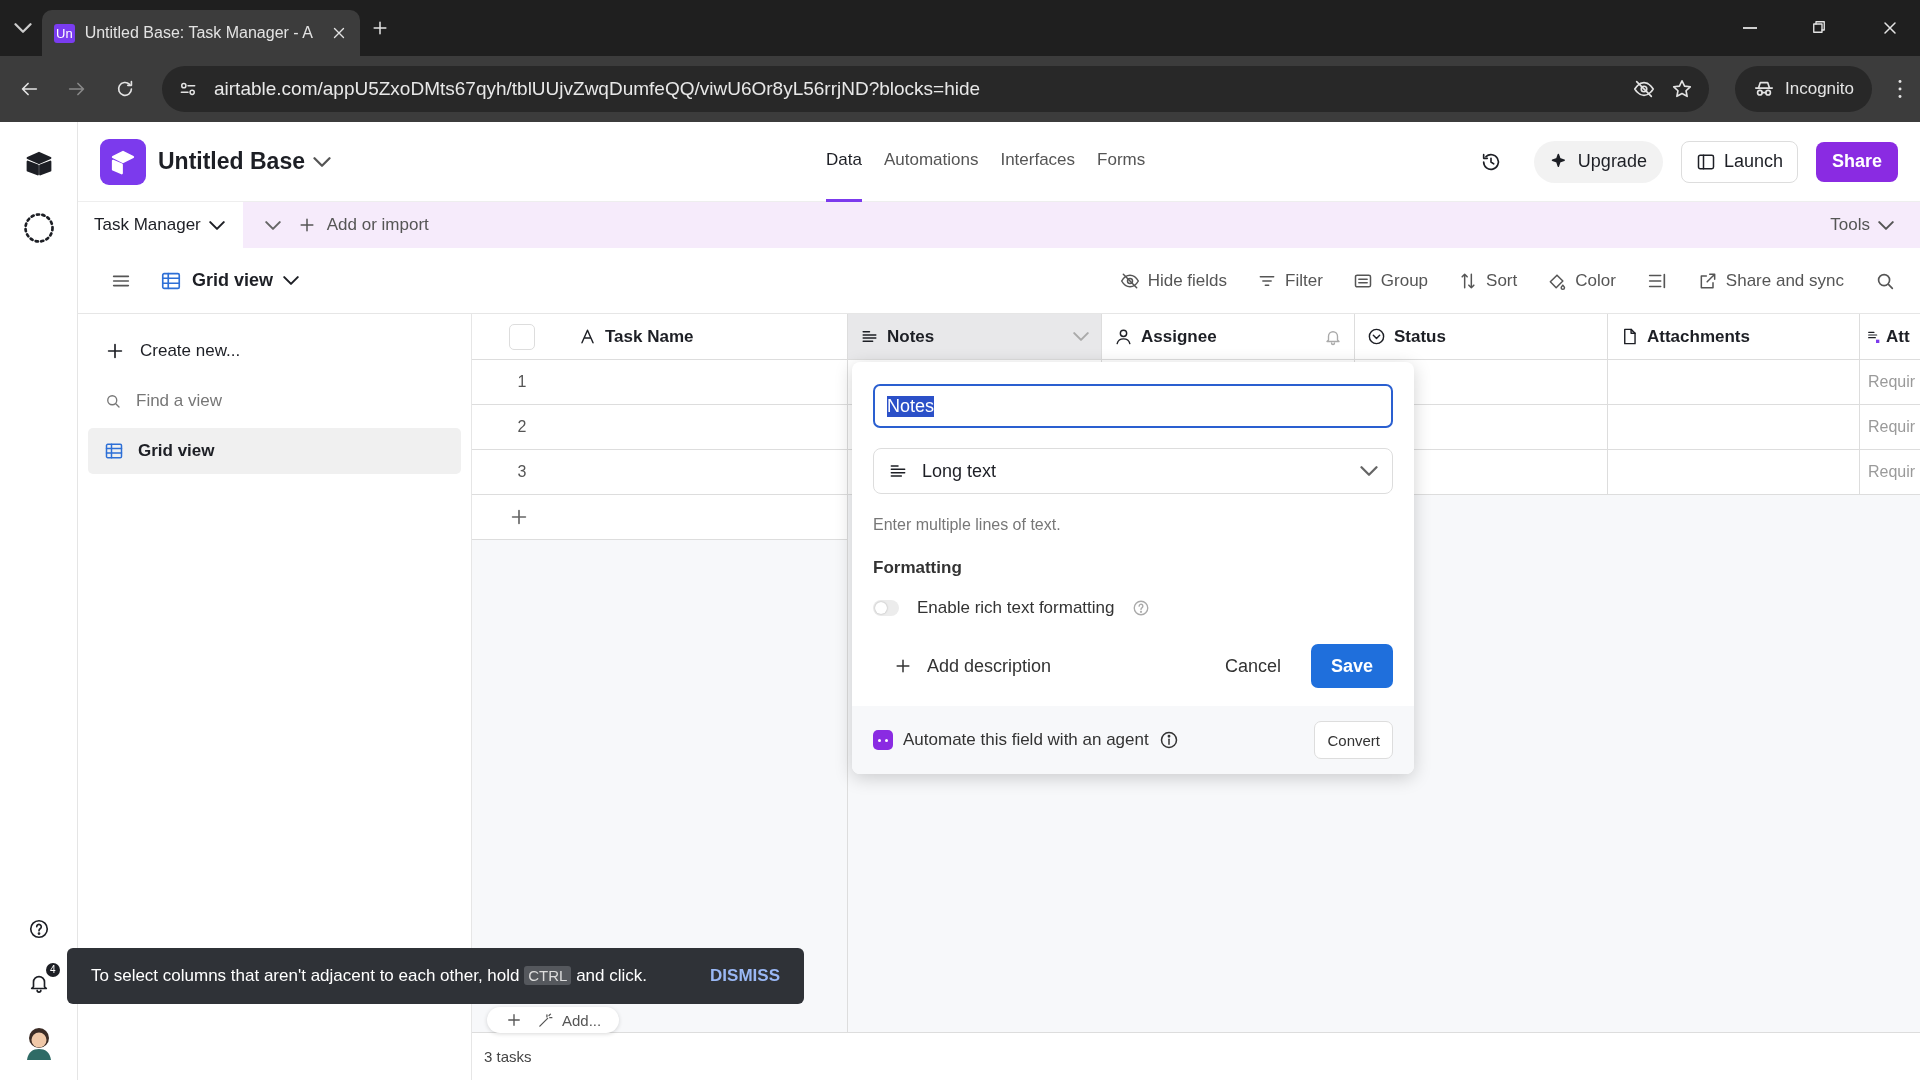 This screenshot has height=1080, width=1920. What do you see at coordinates (931, 161) in the screenshot?
I see `nav-tab: Automations` at bounding box center [931, 161].